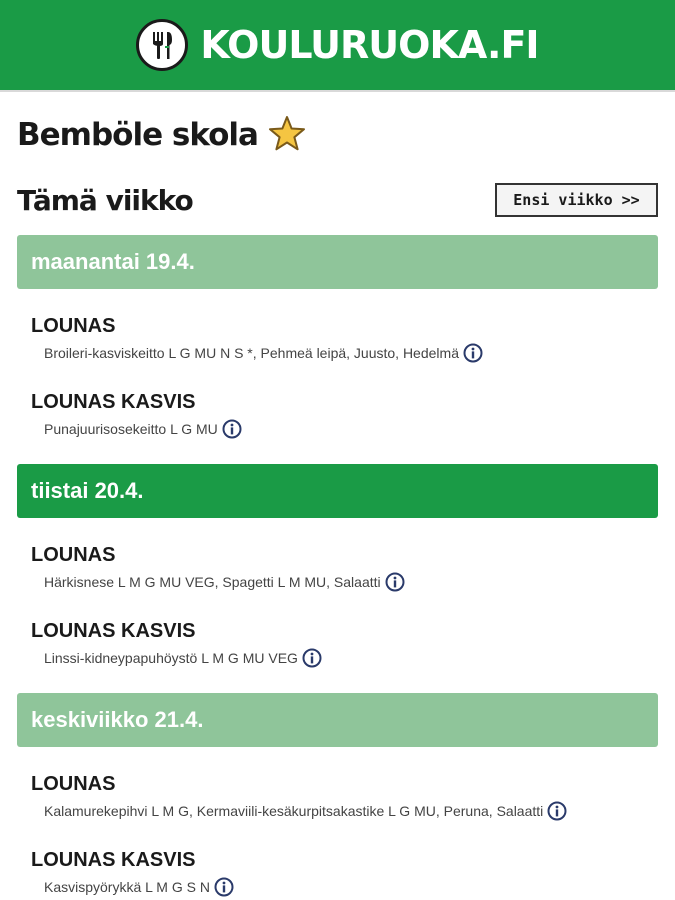 Image resolution: width=675 pixels, height=900 pixels. Describe the element at coordinates (337, 200) in the screenshot. I see `week-nav-row: Tämä viikko Ensi viikko >>` at that location.